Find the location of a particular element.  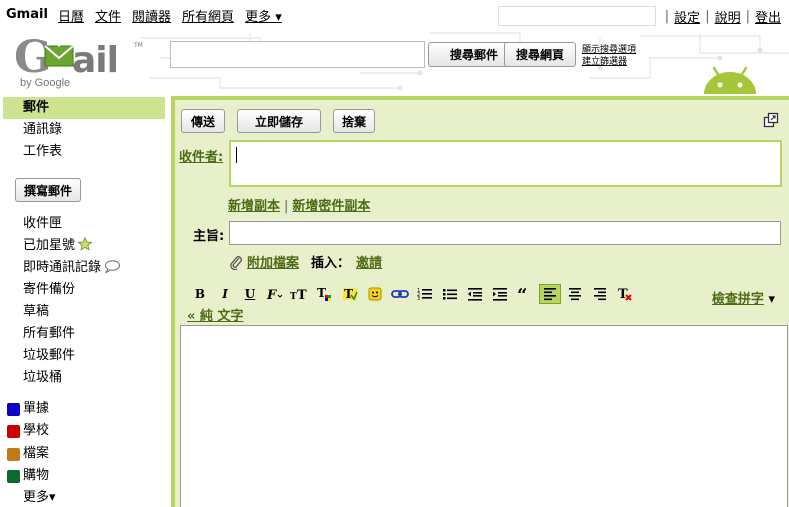

star-icon is located at coordinates (85, 244).